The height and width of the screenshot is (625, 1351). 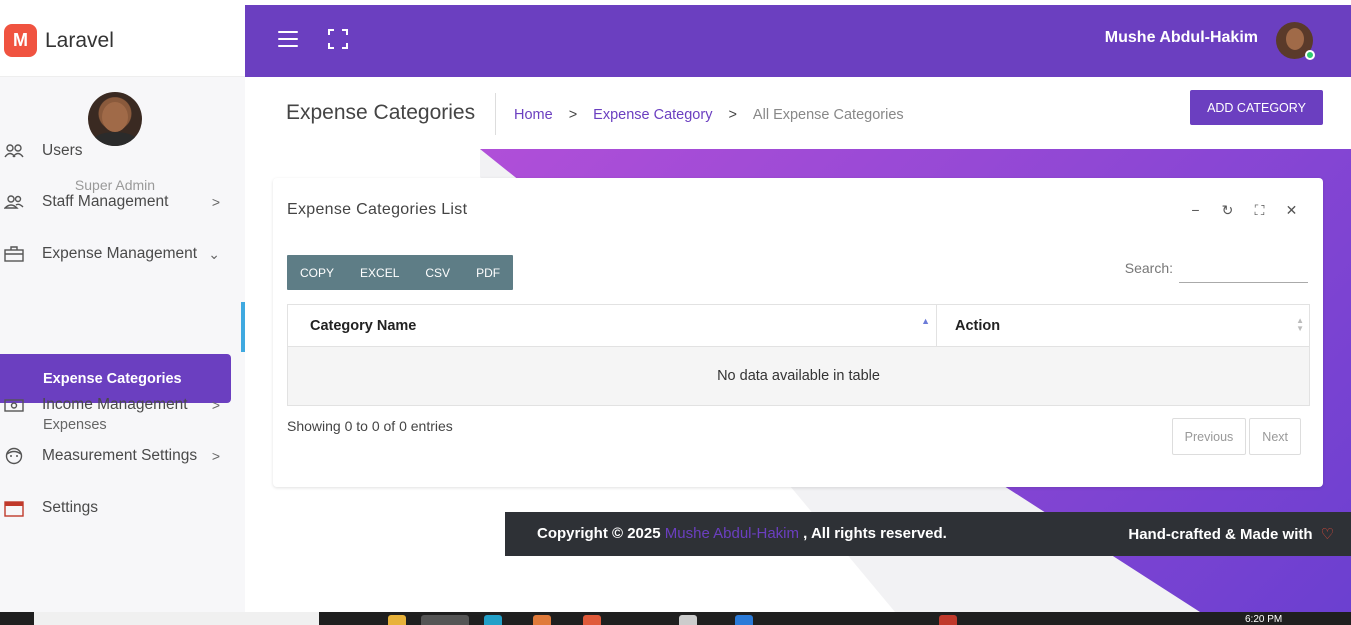 I want to click on copy-button: COPY, so click(x=317, y=272).